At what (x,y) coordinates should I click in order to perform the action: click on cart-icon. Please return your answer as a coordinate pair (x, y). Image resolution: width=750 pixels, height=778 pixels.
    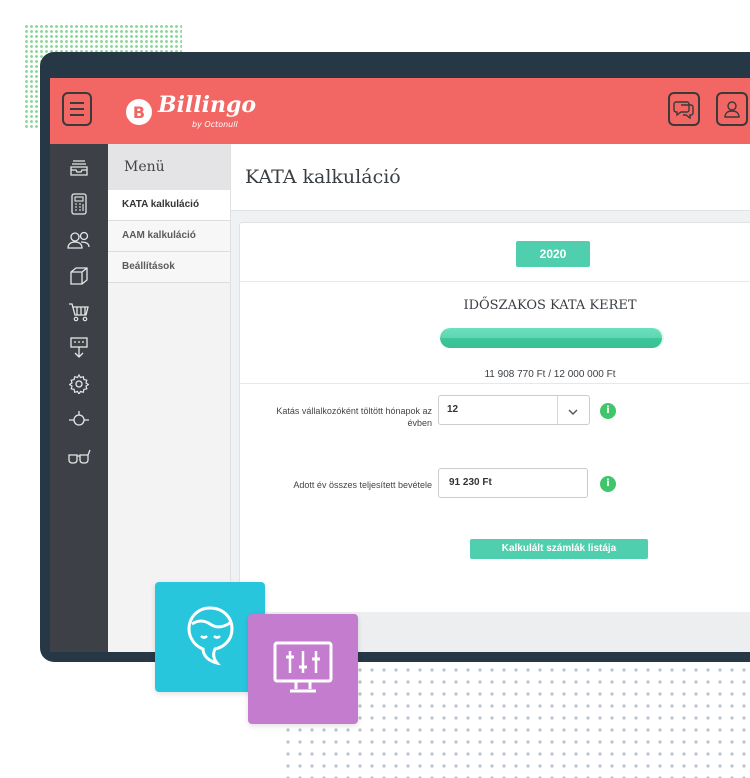
    Looking at the image, I should click on (79, 312).